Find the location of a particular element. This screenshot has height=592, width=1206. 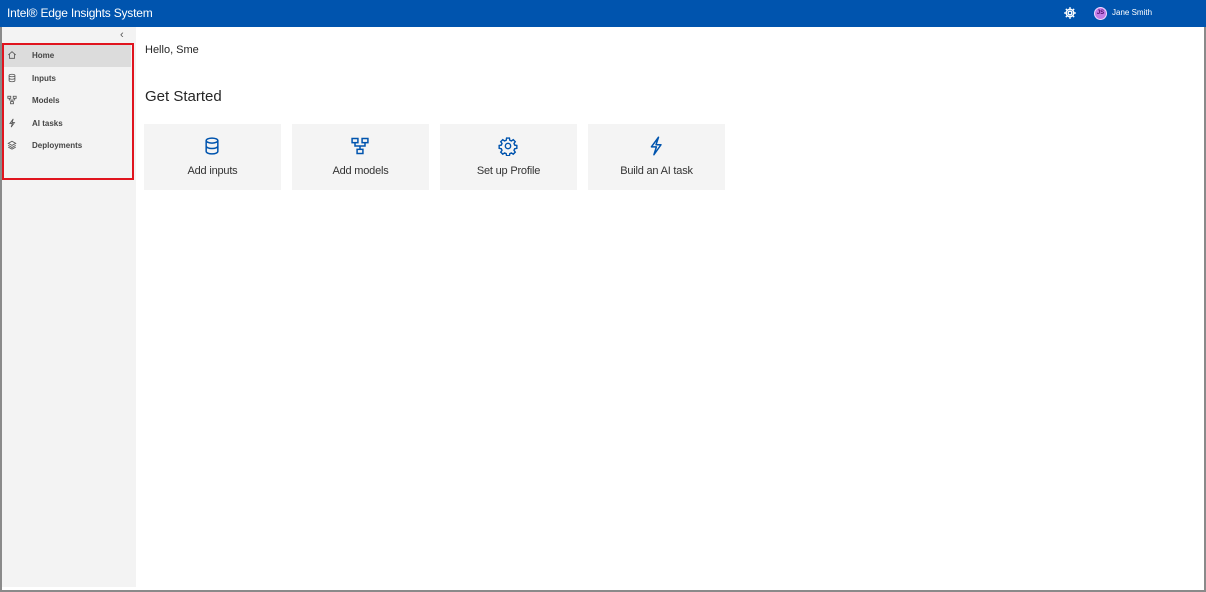

card-label: Add inputs is located at coordinates (212, 171).